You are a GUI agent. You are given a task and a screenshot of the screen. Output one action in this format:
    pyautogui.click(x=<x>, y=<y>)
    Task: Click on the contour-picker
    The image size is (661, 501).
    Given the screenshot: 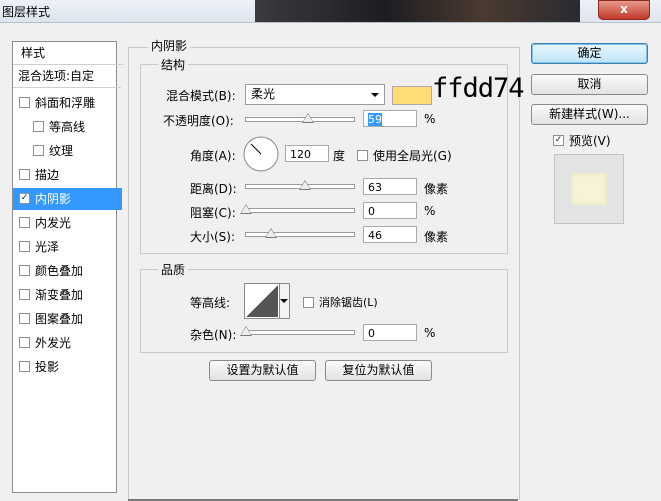 What is the action you would take?
    pyautogui.click(x=267, y=301)
    